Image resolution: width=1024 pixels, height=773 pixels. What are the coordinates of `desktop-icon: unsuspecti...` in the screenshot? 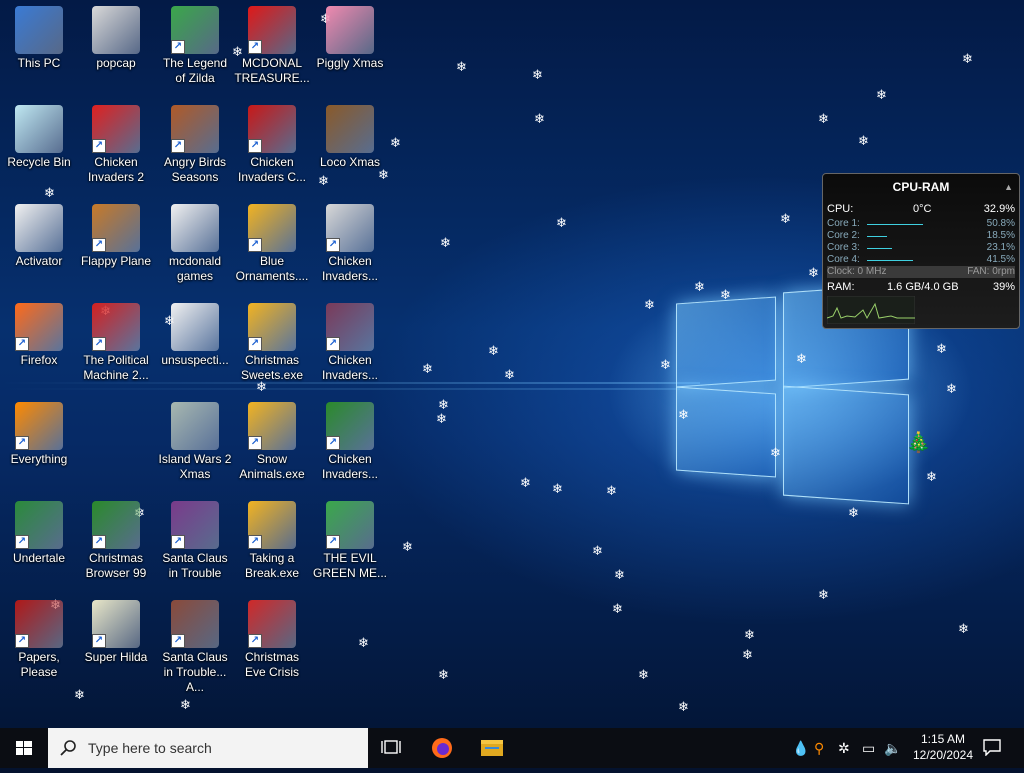 It's located at (195, 345).